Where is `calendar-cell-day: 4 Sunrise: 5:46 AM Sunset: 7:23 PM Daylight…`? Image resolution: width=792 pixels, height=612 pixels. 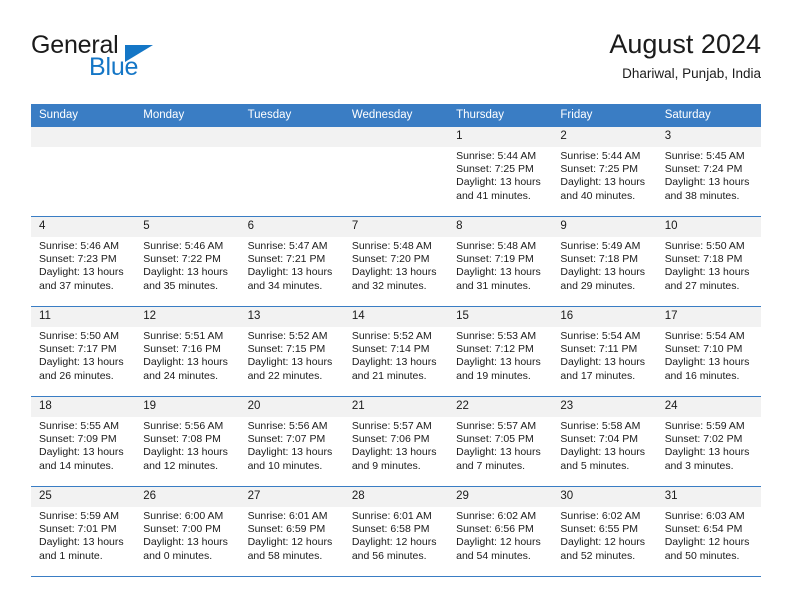
calendar-cell-day: 4 Sunrise: 5:46 AM Sunset: 7:23 PM Daylight… is located at coordinates (83, 261).